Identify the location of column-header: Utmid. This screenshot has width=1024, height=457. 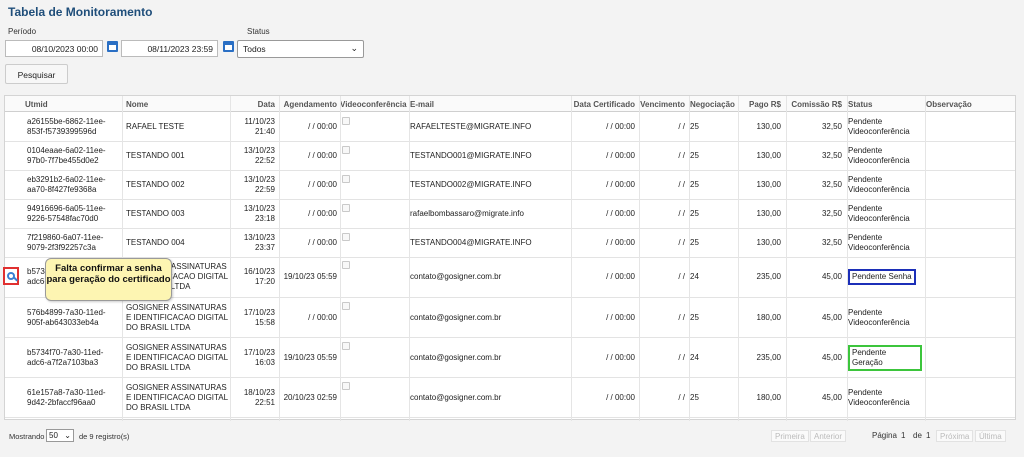
(75, 104).